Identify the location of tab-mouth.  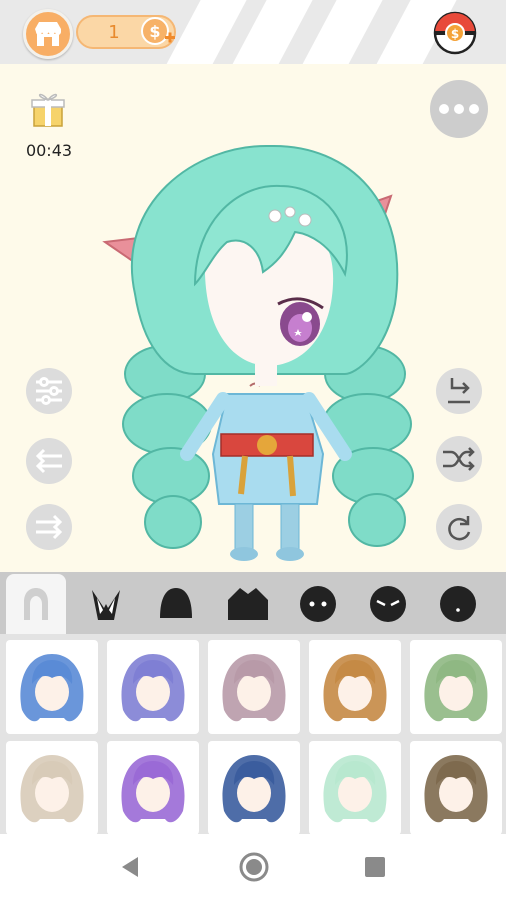
(458, 604).